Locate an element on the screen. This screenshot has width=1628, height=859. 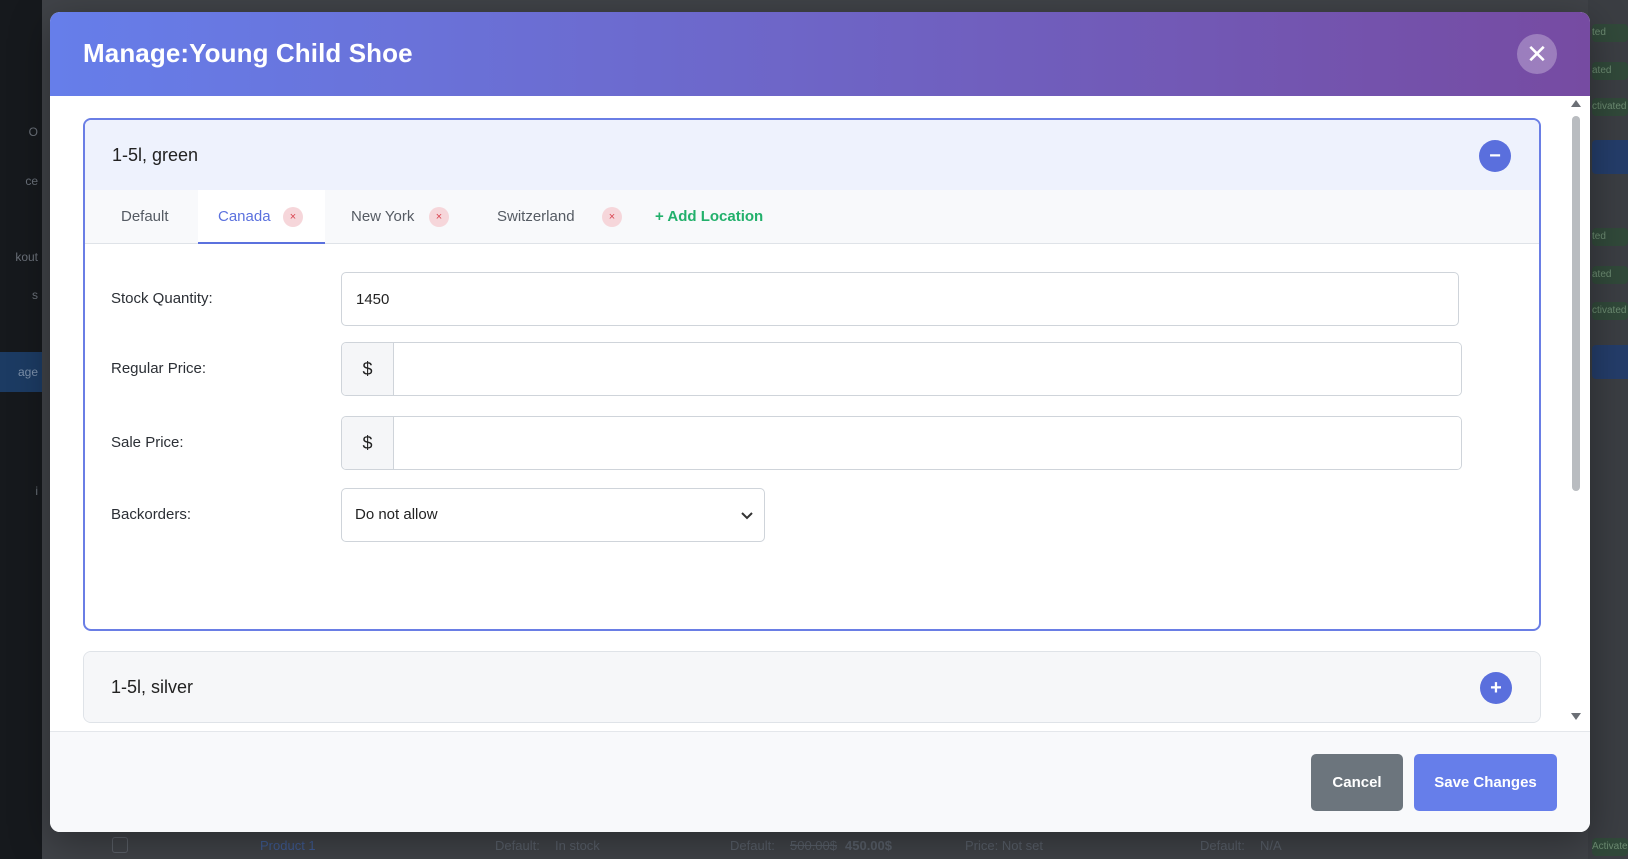
regular-price-row: Regular Price: $ is located at coordinates (812, 369).